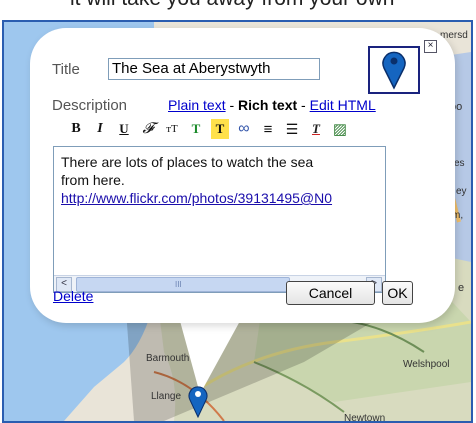 The height and width of the screenshot is (423, 476). What do you see at coordinates (268, 129) in the screenshot?
I see `numbered-list-icon: ≡` at bounding box center [268, 129].